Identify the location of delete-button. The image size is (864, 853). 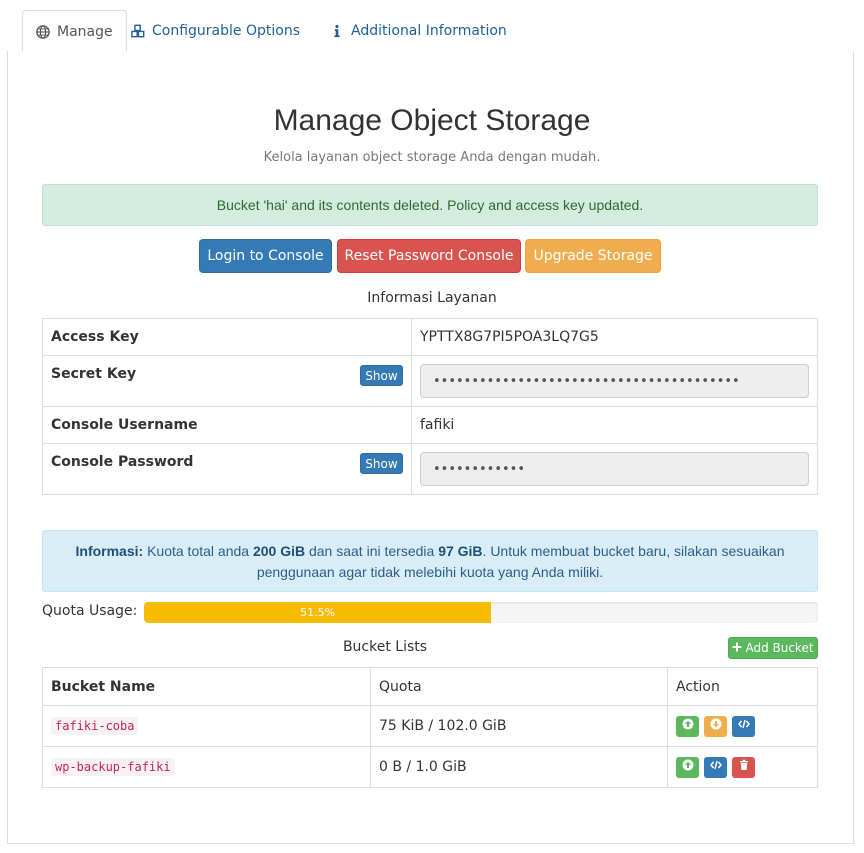
(743, 767).